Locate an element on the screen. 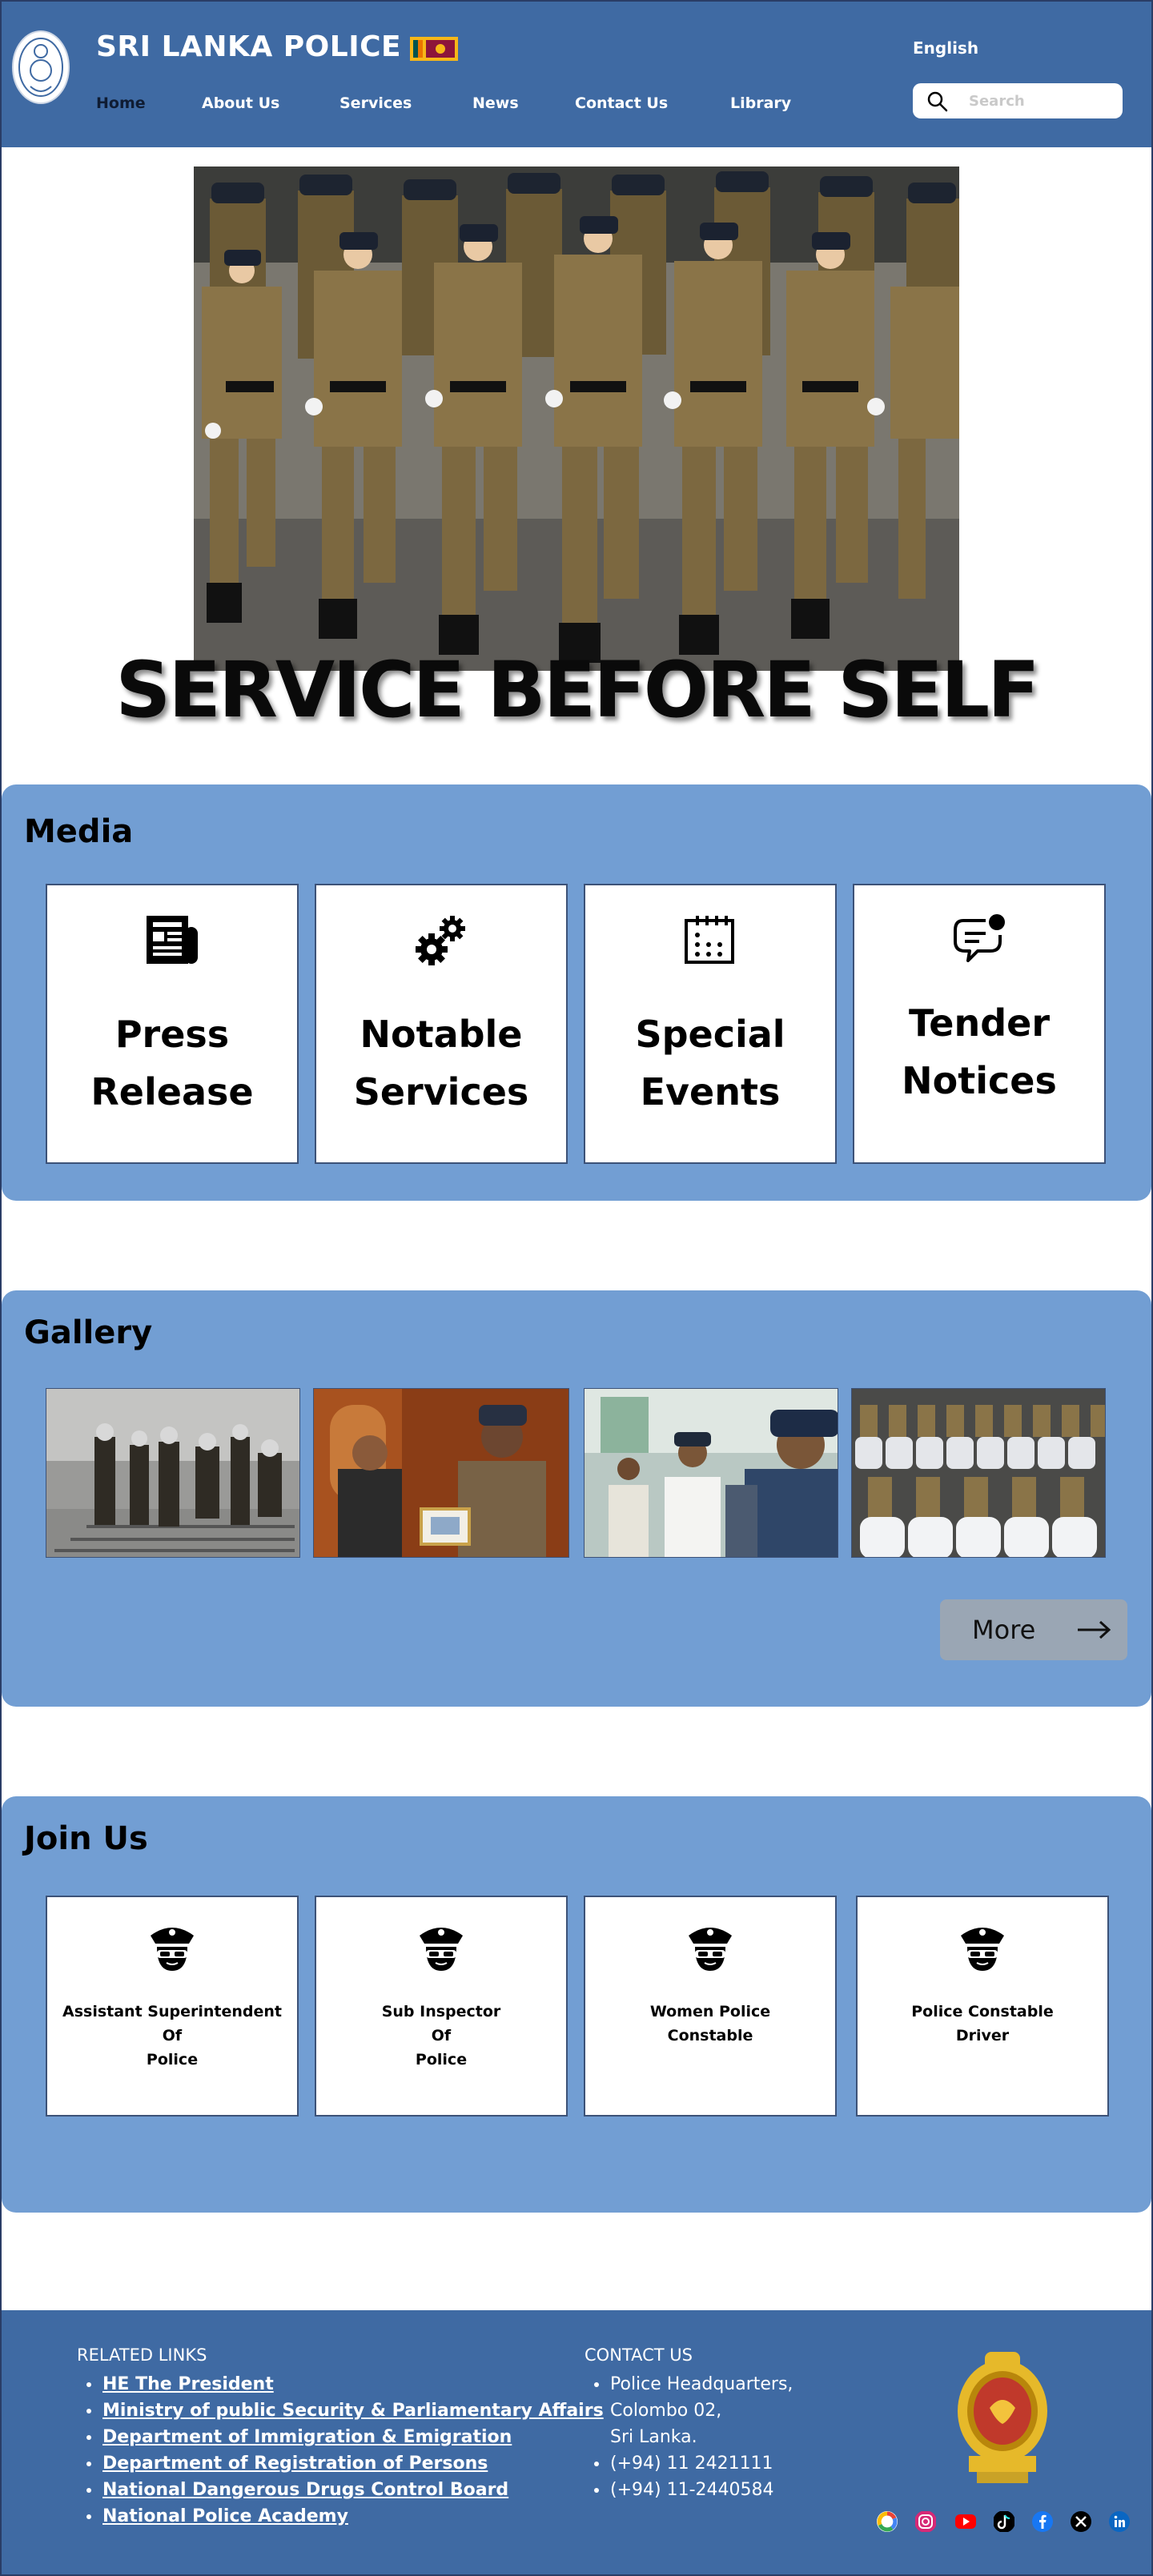 The height and width of the screenshot is (2576, 1153). x-icon is located at coordinates (1081, 2521).